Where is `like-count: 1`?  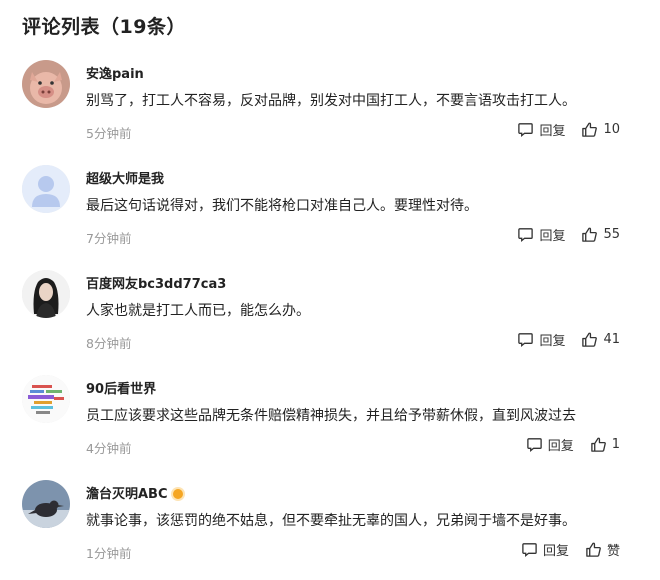
like-count: 1 is located at coordinates (615, 444).